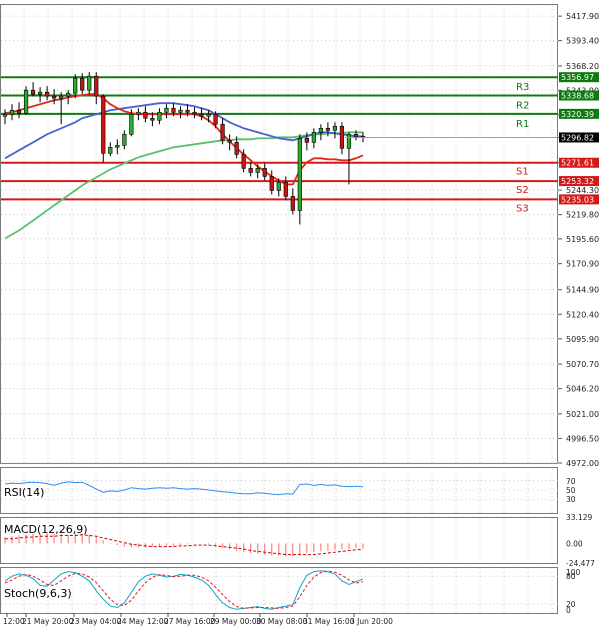  I want to click on y-tick-label: 5095.90, so click(582, 339).